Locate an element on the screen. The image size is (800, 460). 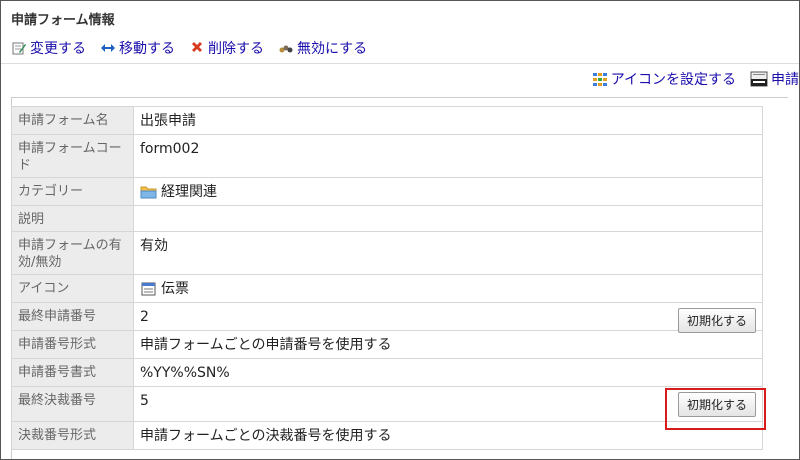
move-label: 移動する is located at coordinates (147, 49).